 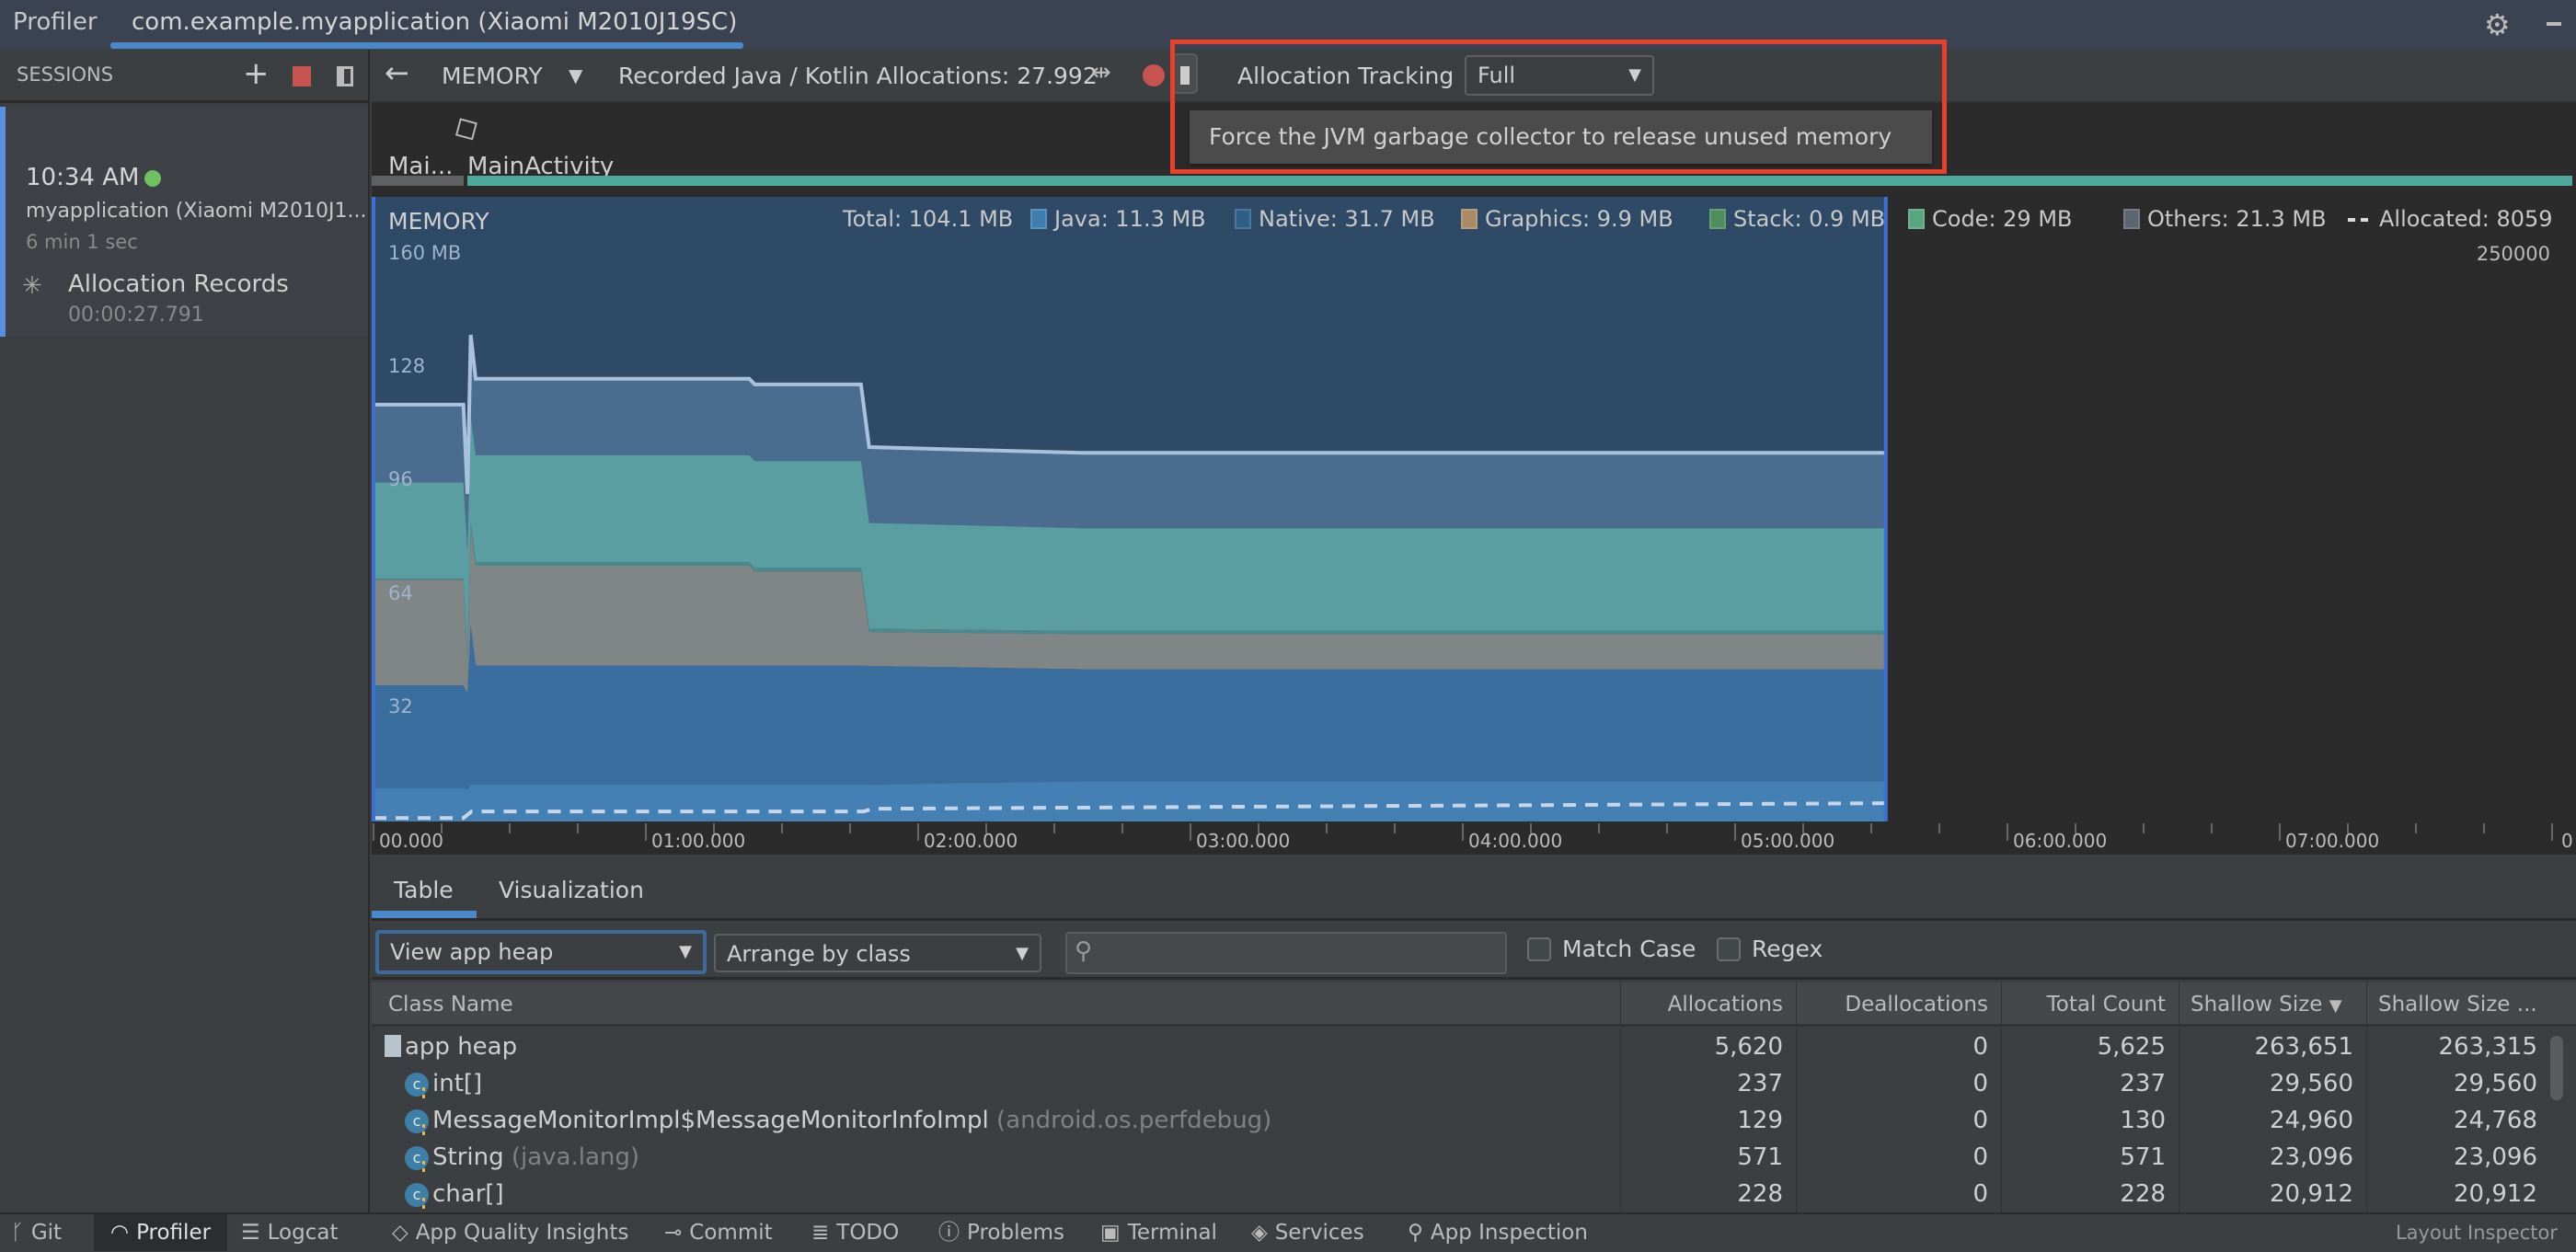 I want to click on collapse-panel-icon, so click(x=345, y=76).